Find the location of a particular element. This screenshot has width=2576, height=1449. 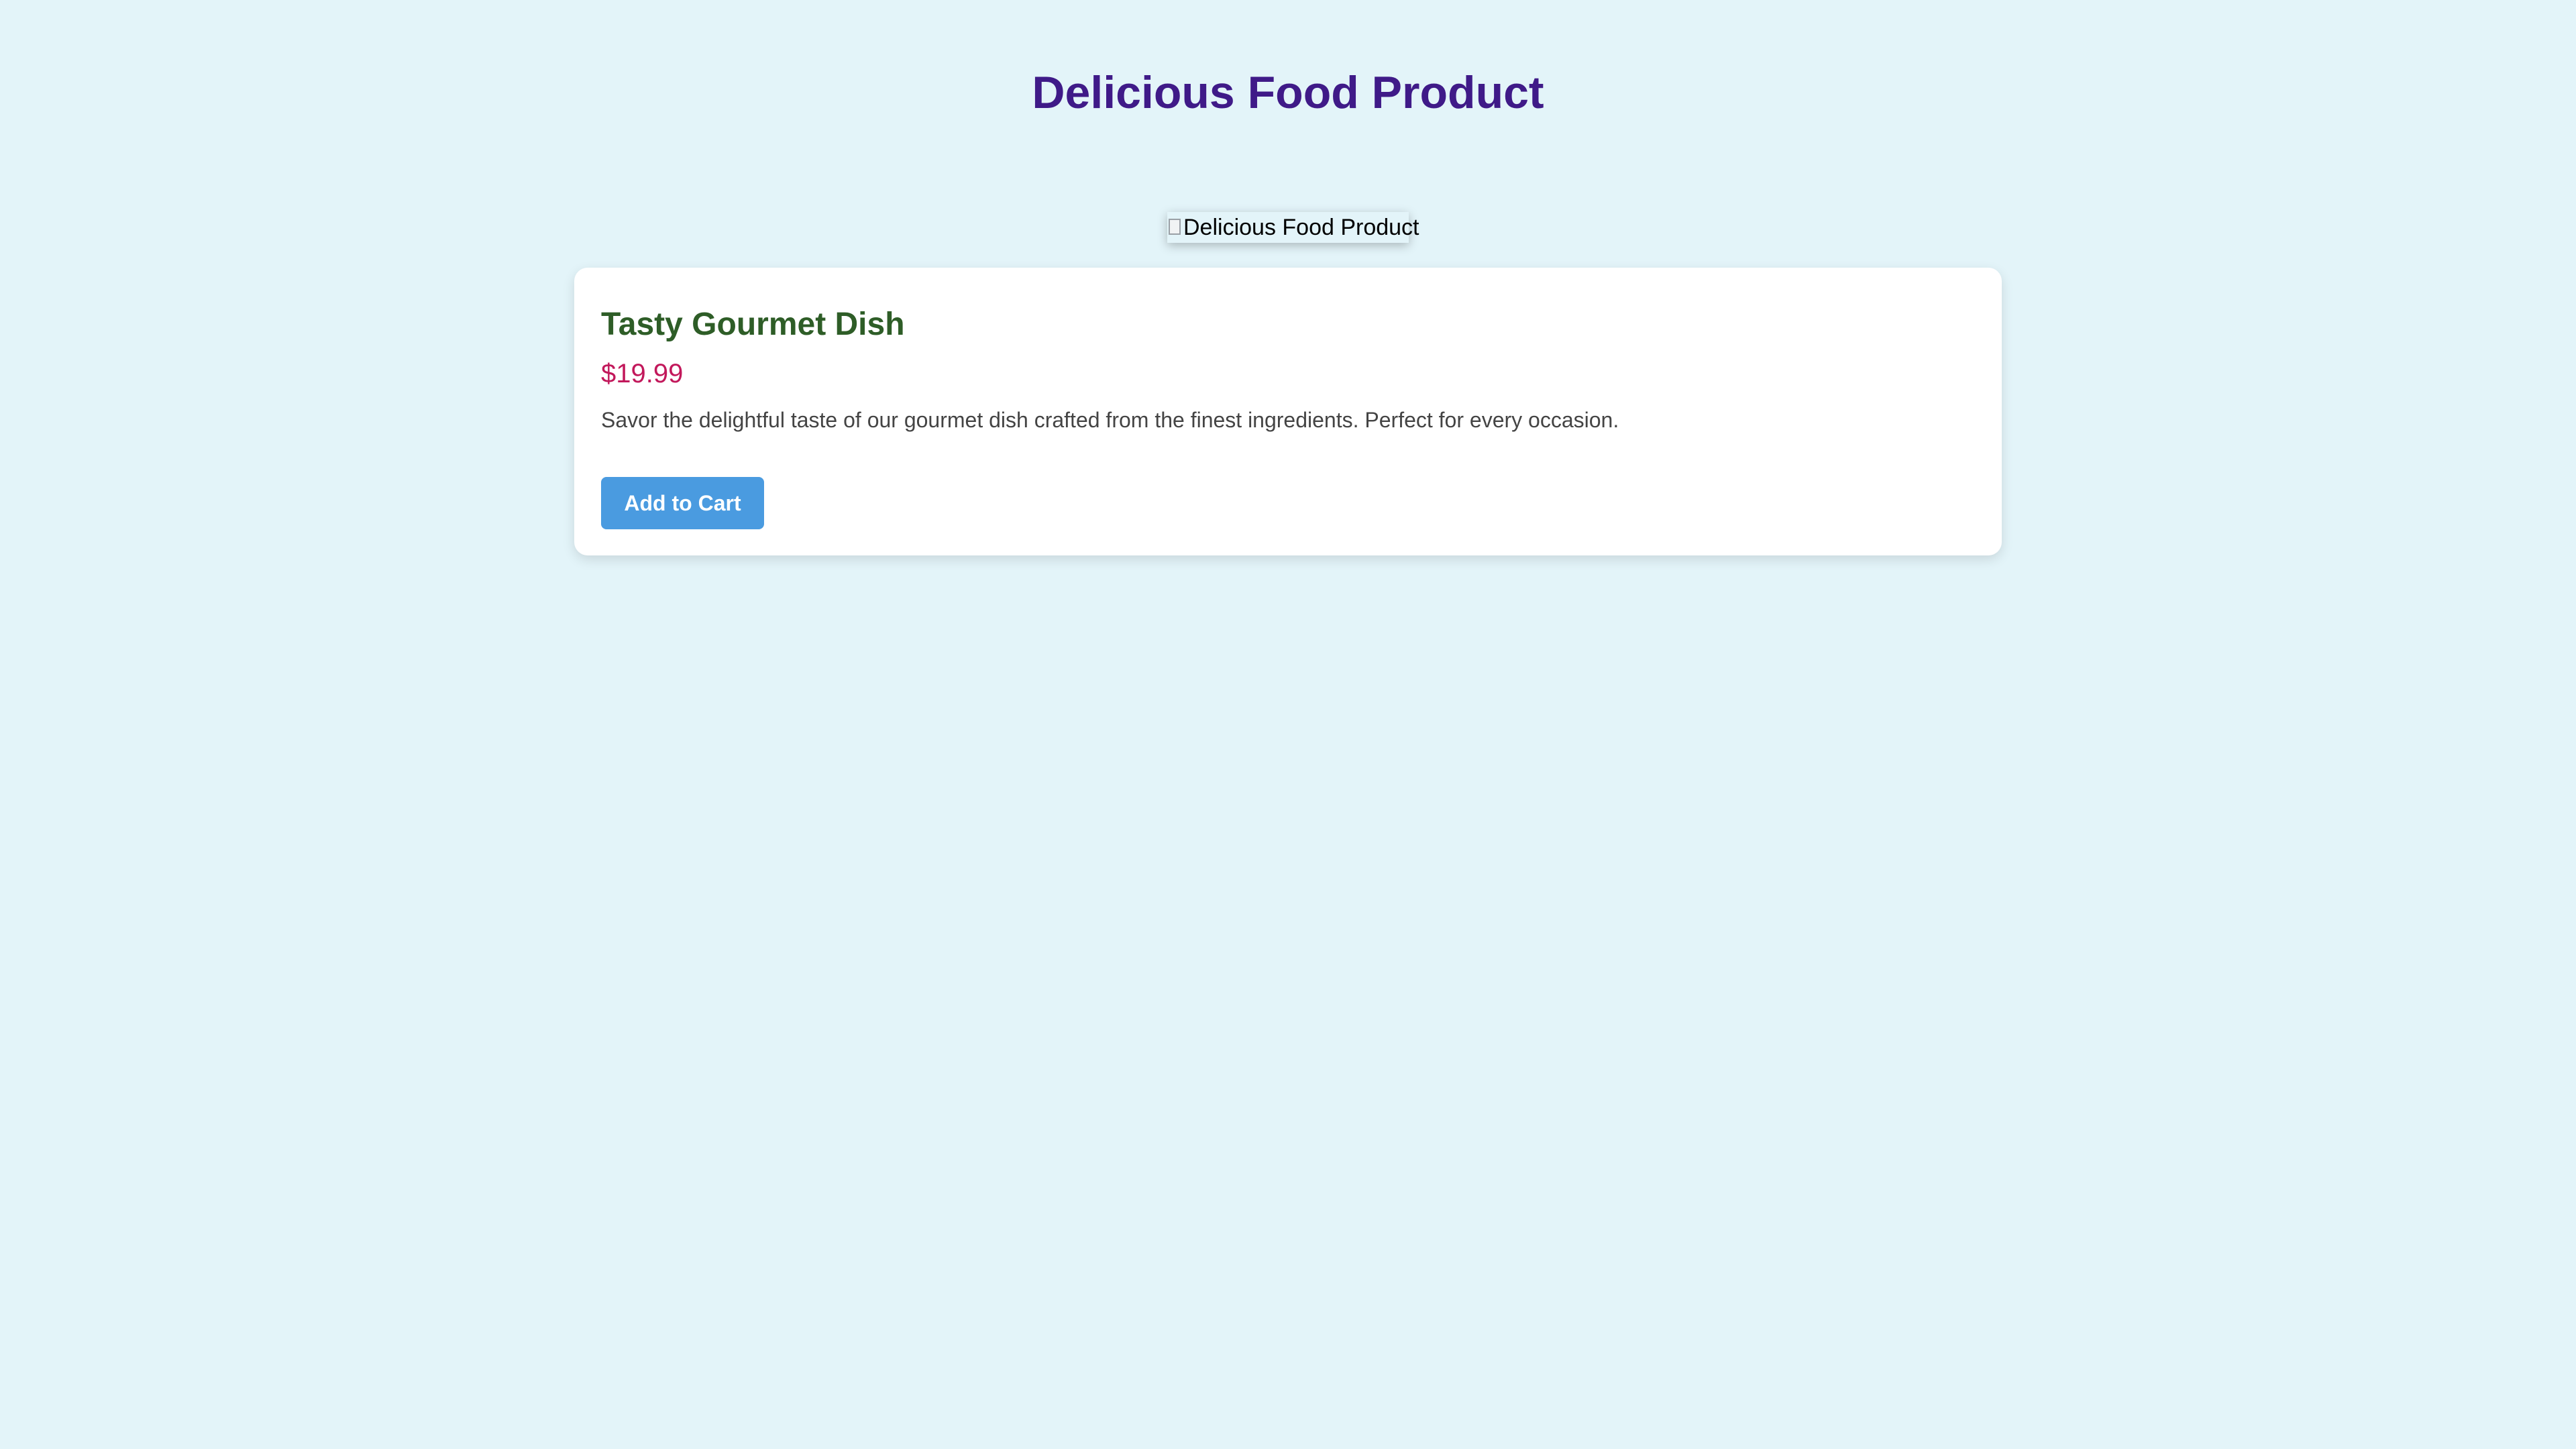

page-title: Delicious Food Product is located at coordinates (1288, 92).